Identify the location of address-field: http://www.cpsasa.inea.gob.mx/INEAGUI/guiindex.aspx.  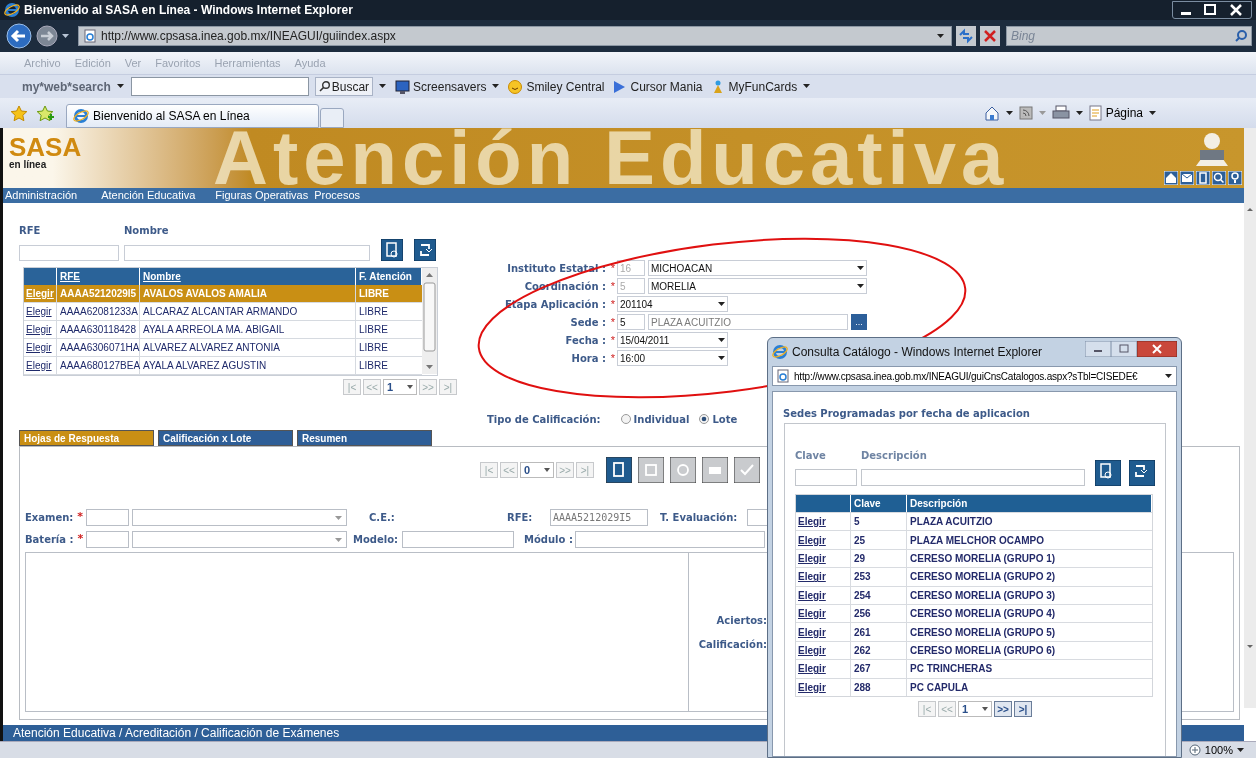
(515, 36).